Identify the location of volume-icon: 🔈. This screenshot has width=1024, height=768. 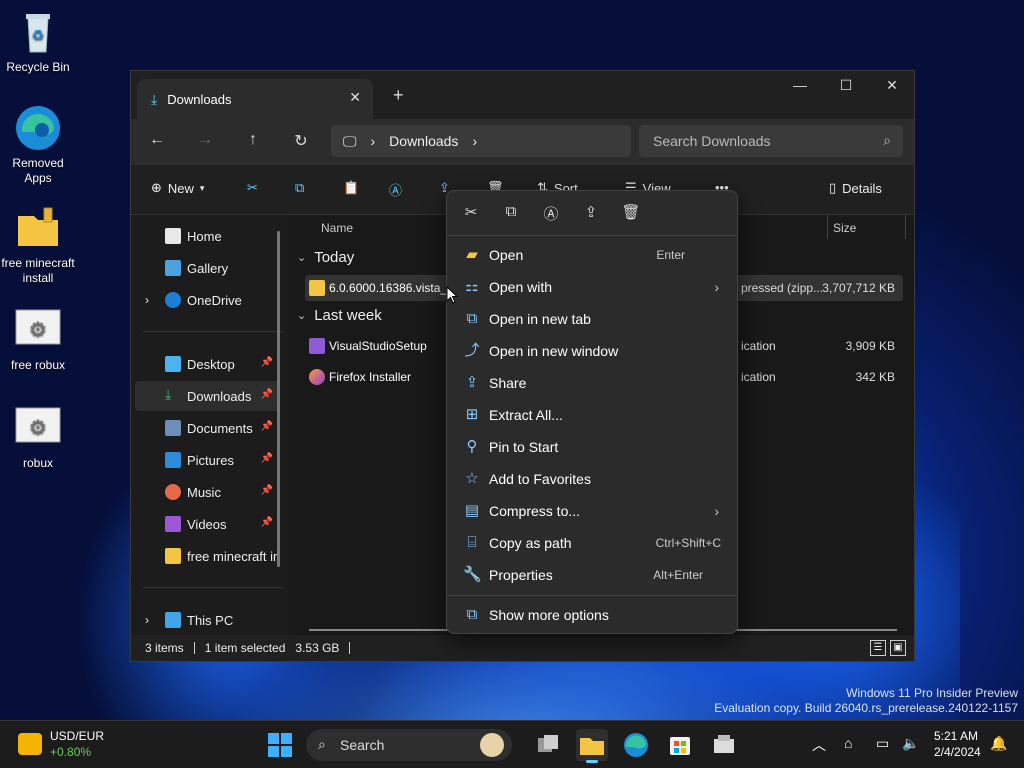
(910, 743).